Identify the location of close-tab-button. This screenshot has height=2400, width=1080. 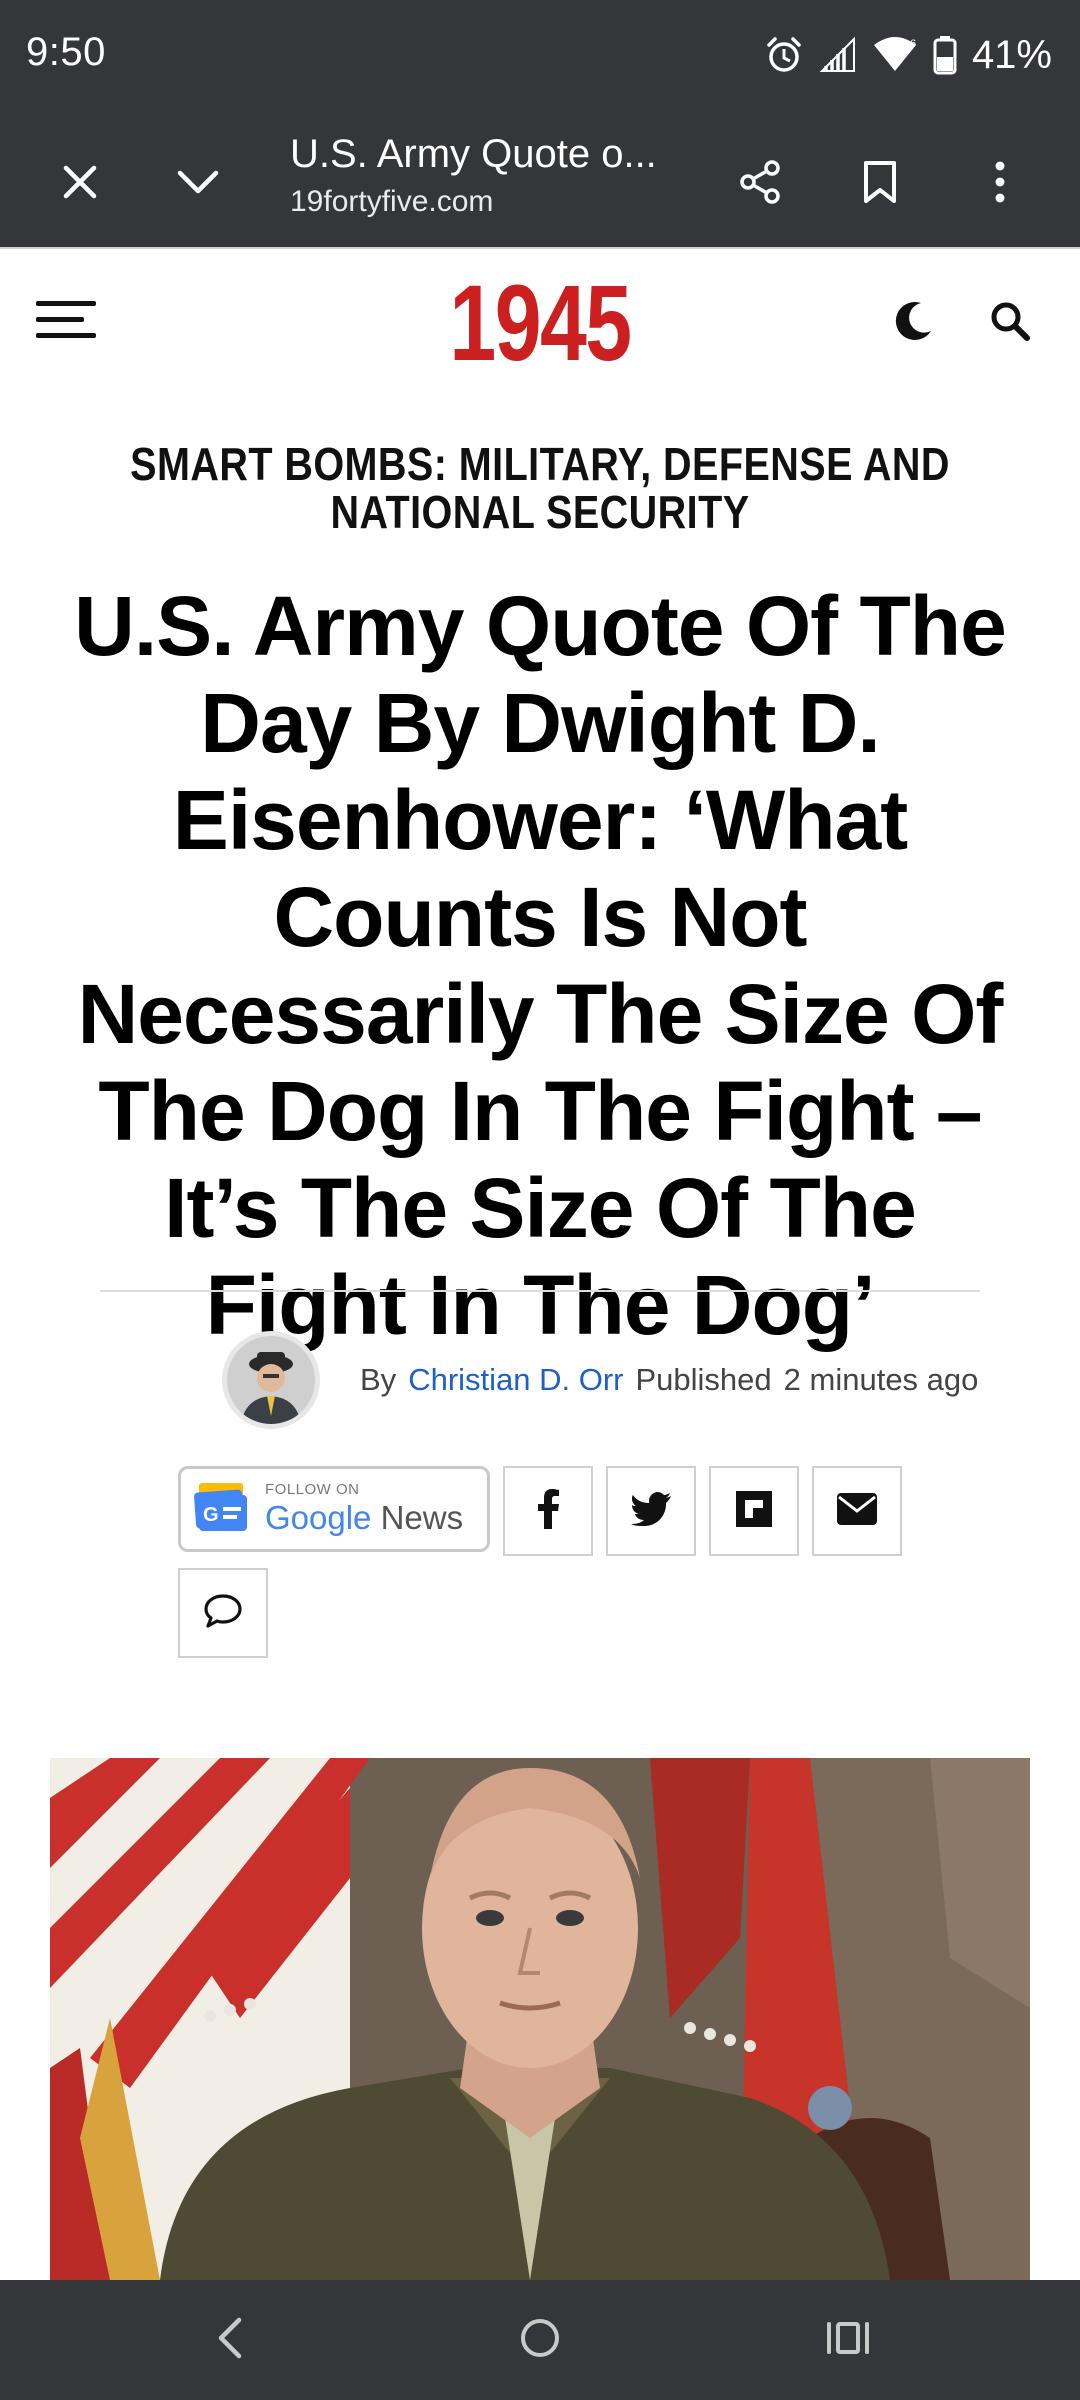
(80, 184).